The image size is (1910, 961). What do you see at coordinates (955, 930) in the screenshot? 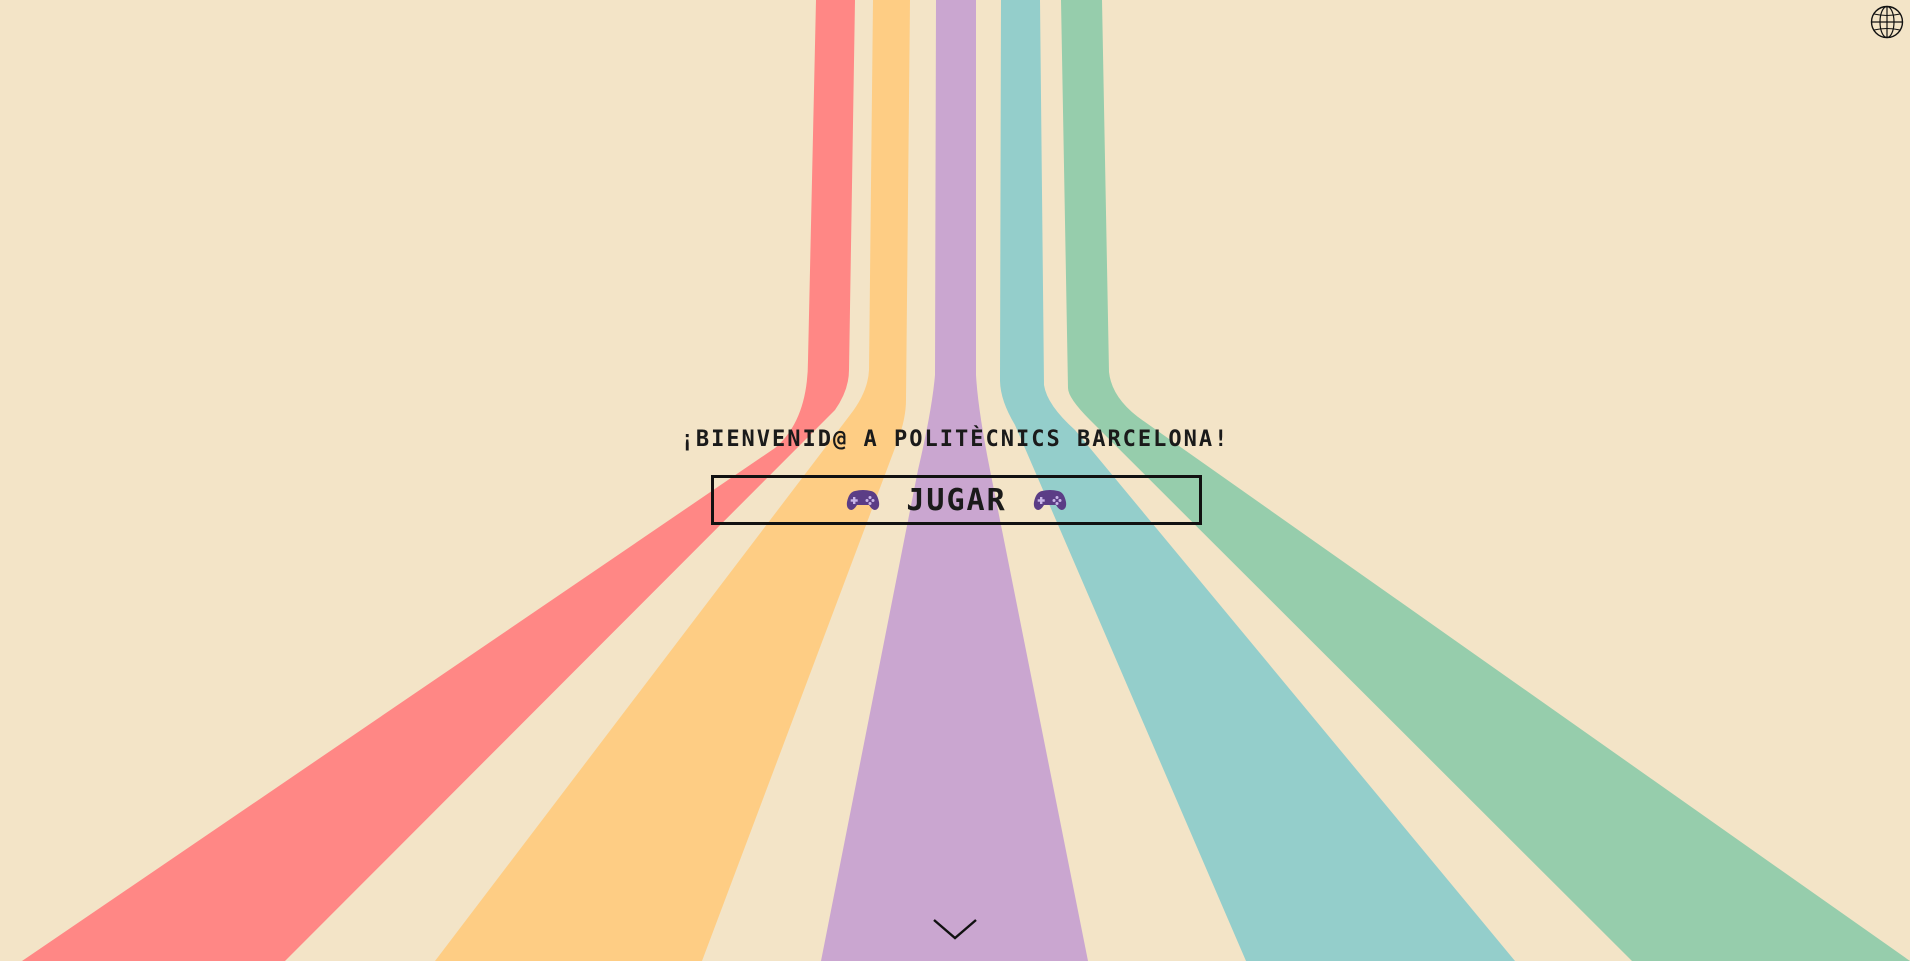
I see `chevron-down-icon` at bounding box center [955, 930].